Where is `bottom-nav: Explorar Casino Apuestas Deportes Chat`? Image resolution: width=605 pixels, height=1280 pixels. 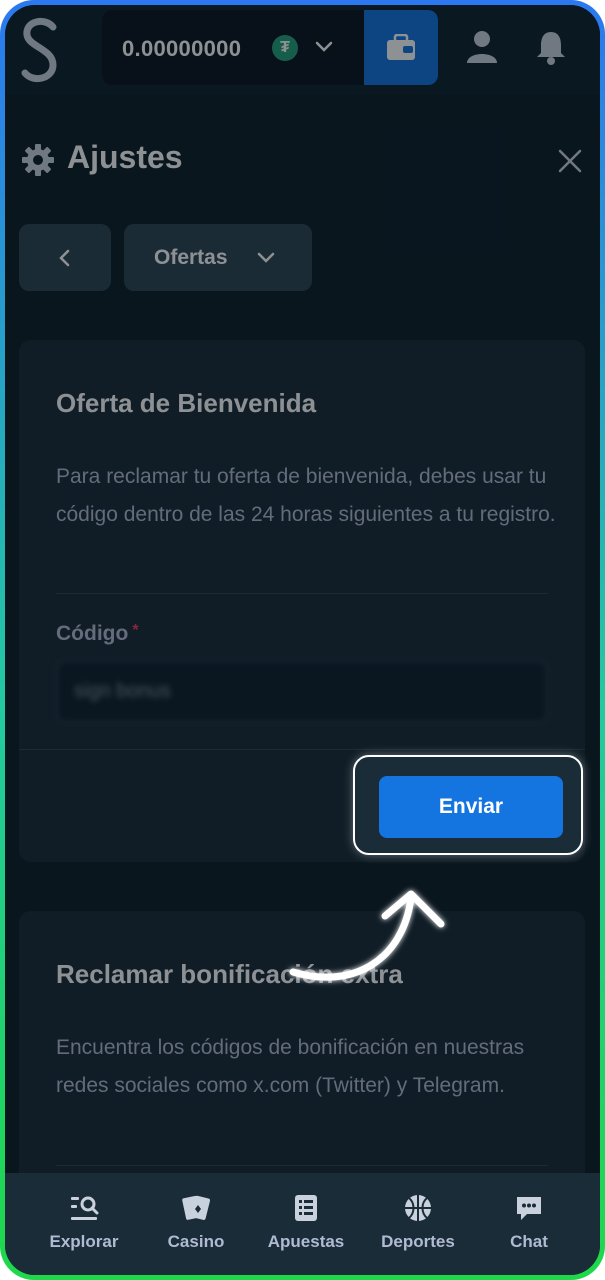
bottom-nav: Explorar Casino Apuestas Deportes Chat is located at coordinates (302, 1224).